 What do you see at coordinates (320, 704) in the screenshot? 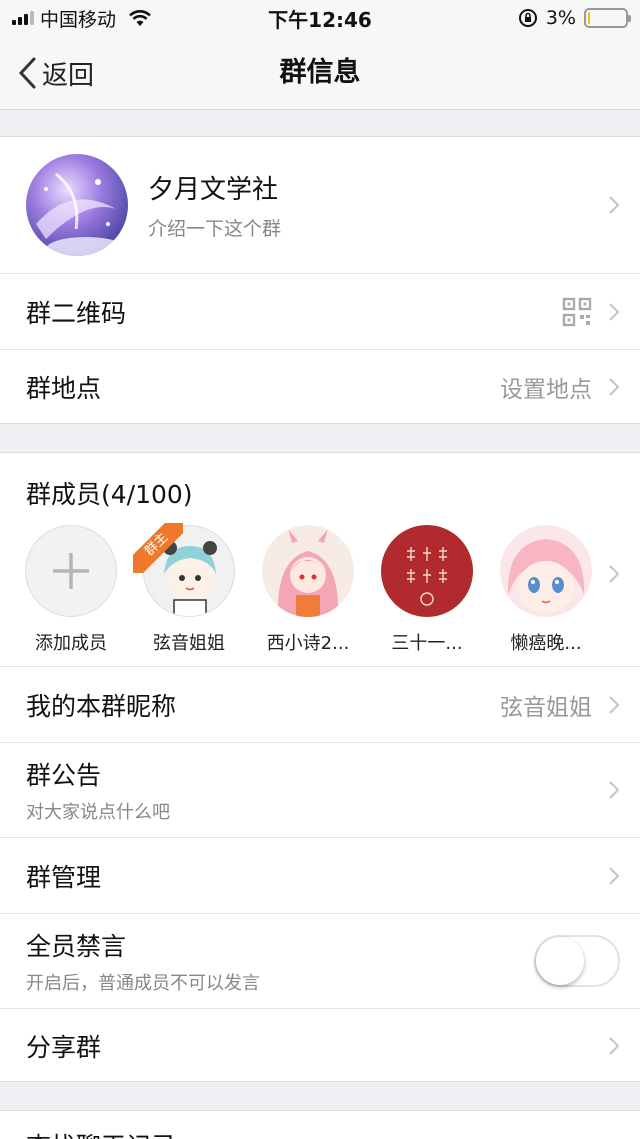
I see `my-nickname-row: 我的本群昵称 弦音姐姐` at bounding box center [320, 704].